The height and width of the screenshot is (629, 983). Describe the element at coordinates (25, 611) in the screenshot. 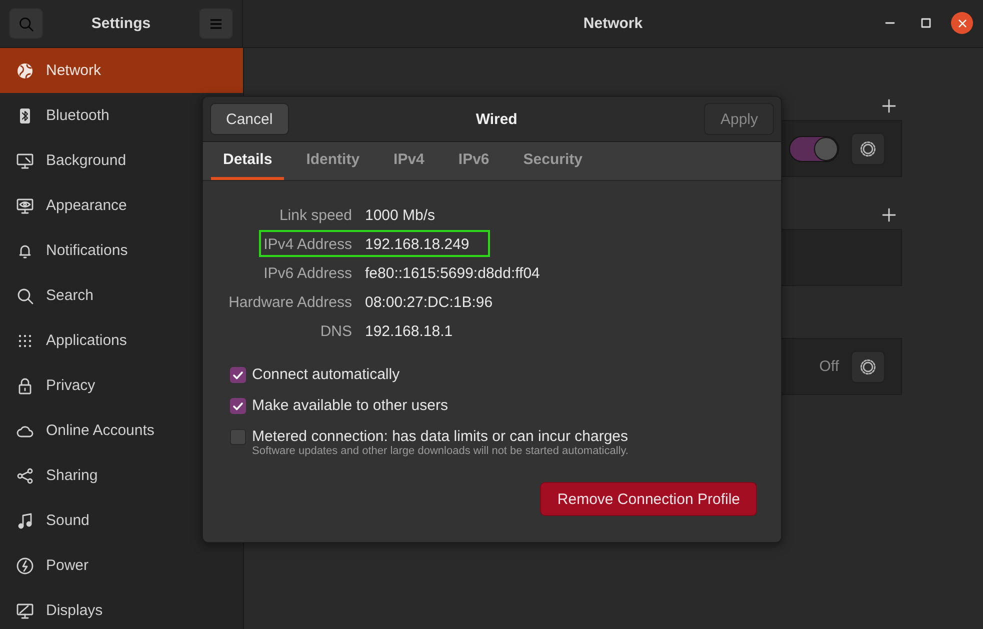

I see `display-icon` at that location.